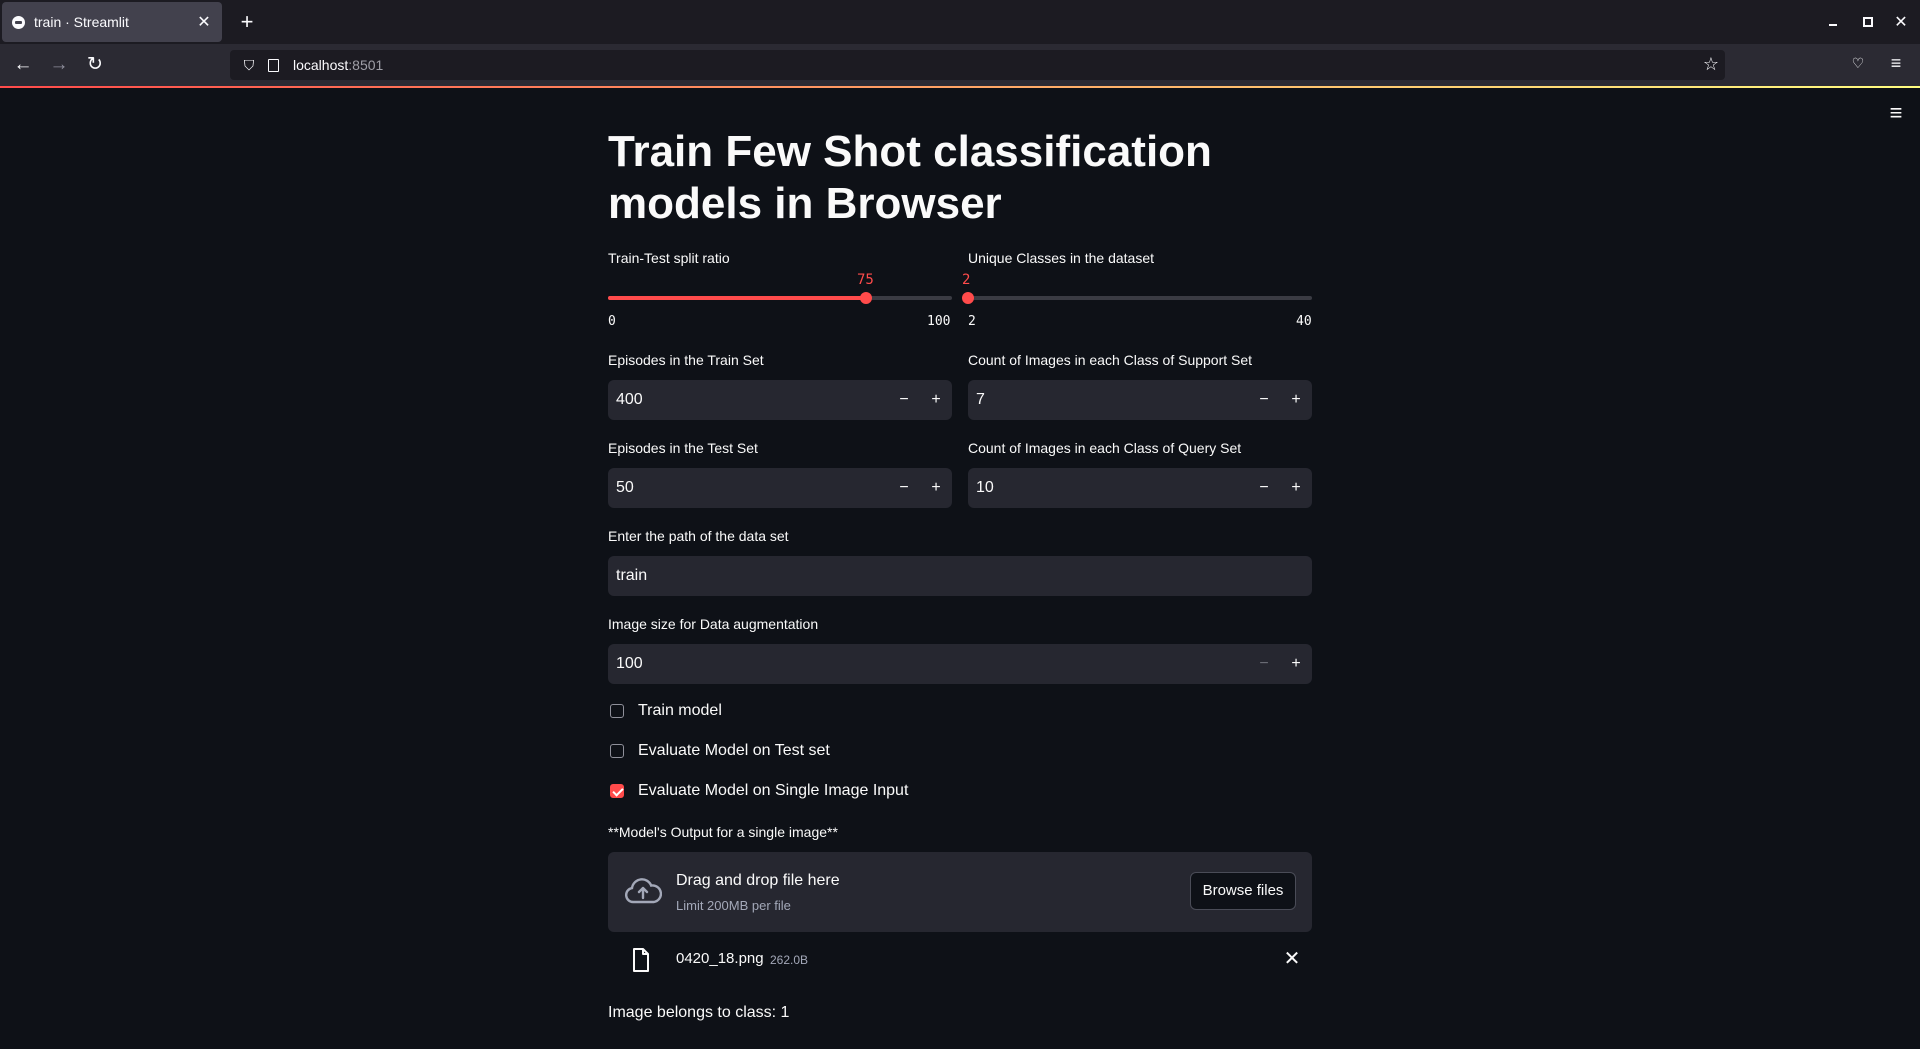  Describe the element at coordinates (1264, 664) in the screenshot. I see `image-size-decrement-button: −` at that location.